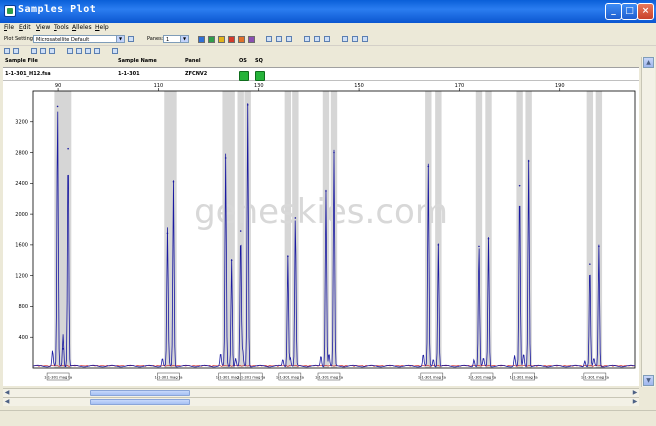 The width and height of the screenshot is (656, 426). I want to click on menu-file: File, so click(9, 27).